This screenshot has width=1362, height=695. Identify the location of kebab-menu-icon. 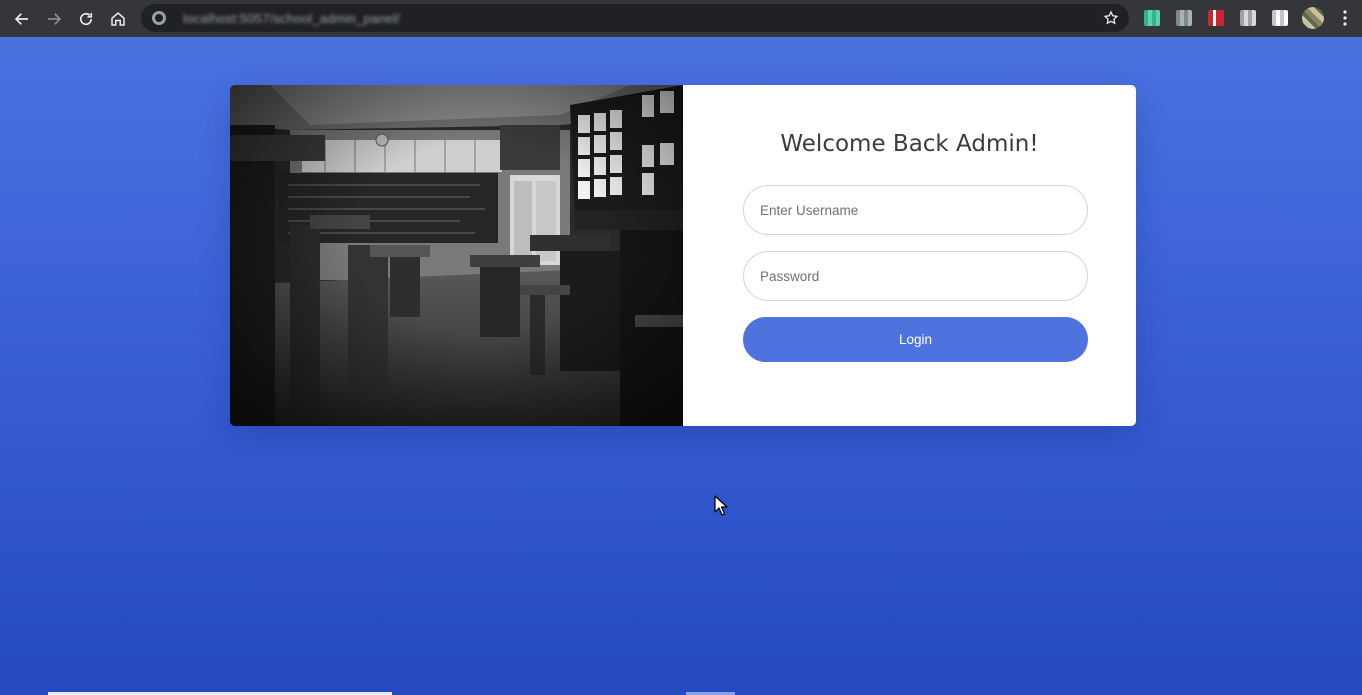
(1345, 18).